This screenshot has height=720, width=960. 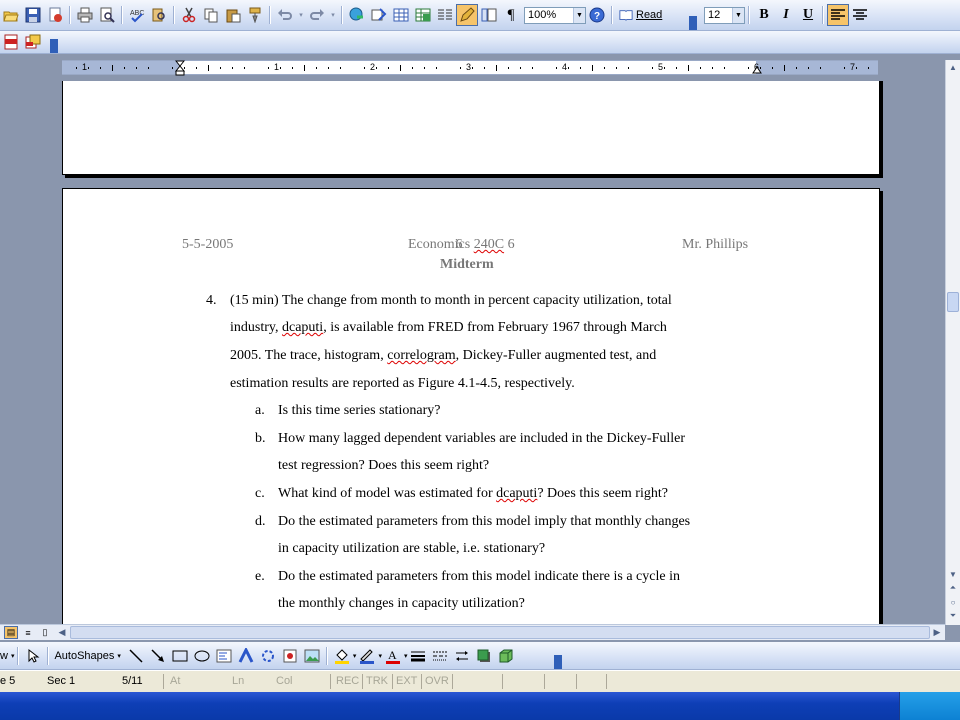 I want to click on autoshapes-menu: AutoShapes, so click(x=84, y=656).